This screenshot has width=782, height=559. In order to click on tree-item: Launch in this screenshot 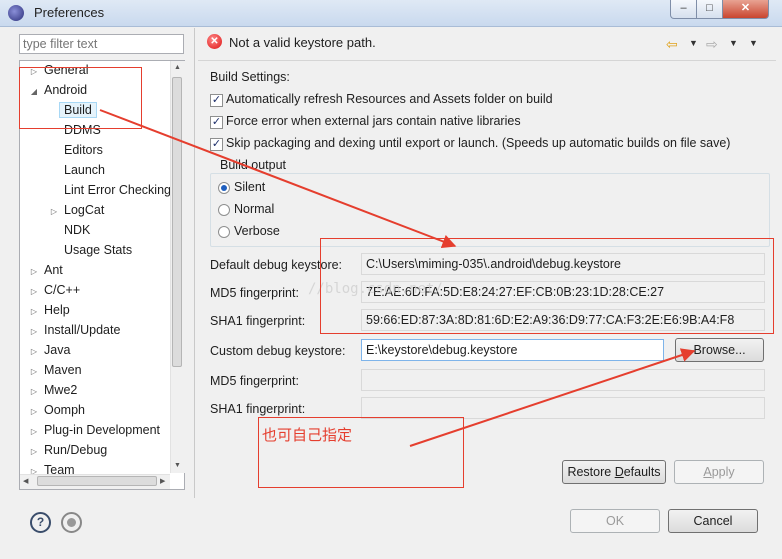, I will do `click(76, 170)`.